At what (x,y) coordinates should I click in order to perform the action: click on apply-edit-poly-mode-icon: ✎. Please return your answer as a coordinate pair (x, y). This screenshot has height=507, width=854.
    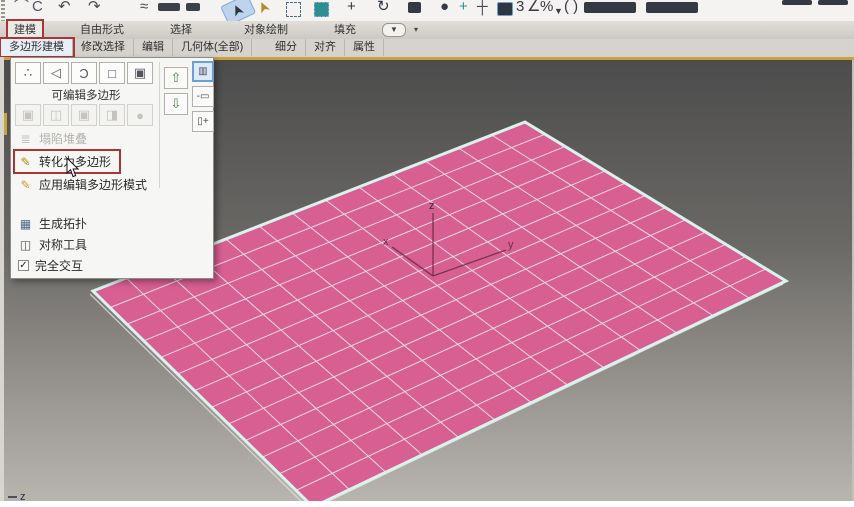
    Looking at the image, I should click on (25, 184).